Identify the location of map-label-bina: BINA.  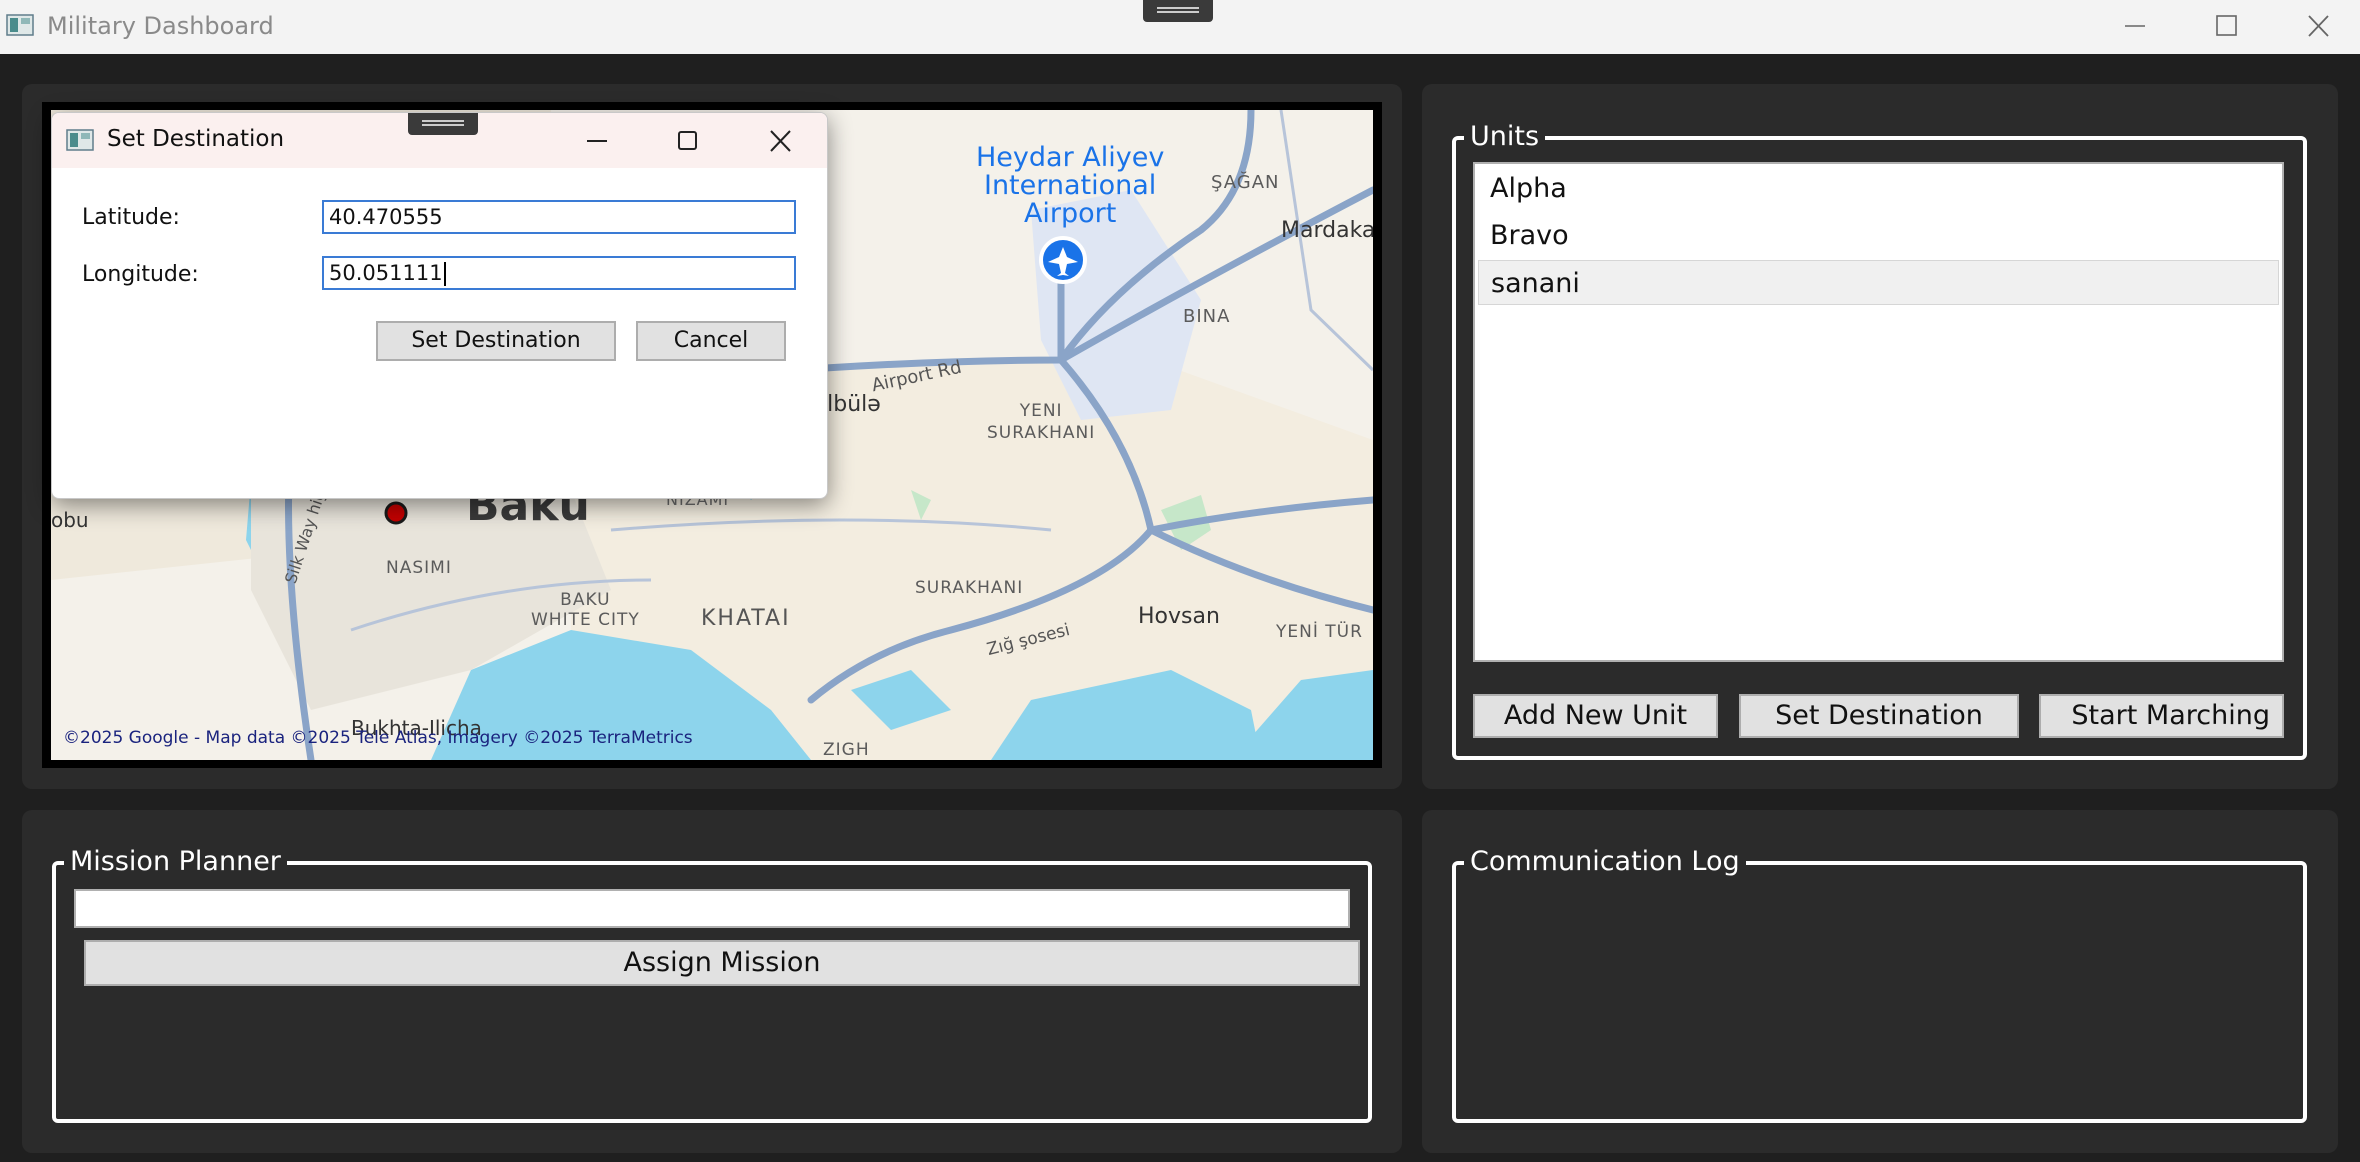
(1207, 316).